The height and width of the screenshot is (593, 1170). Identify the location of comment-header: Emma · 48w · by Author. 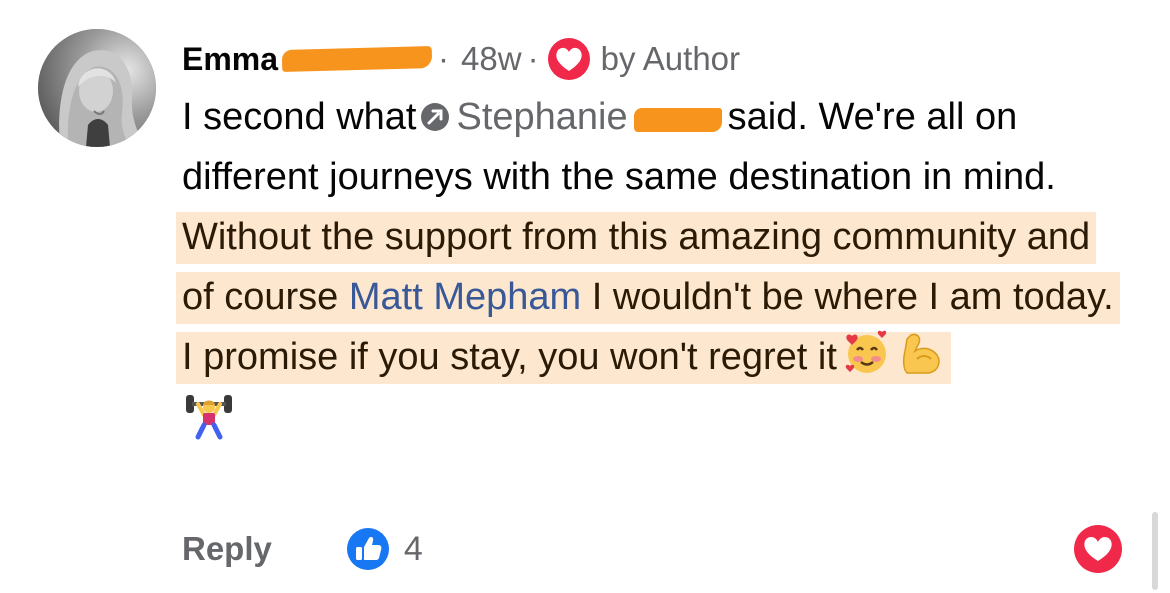
(461, 59).